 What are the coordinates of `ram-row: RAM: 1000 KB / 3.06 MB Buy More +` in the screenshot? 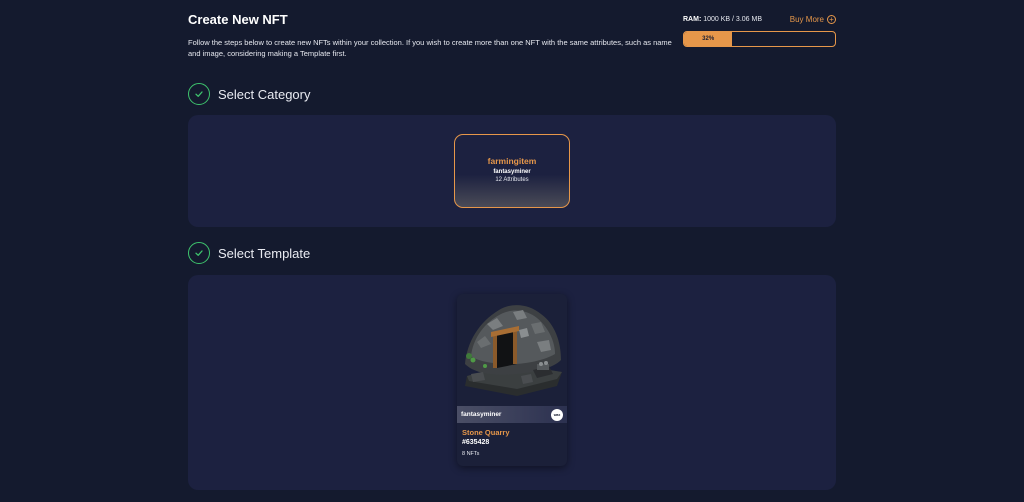 It's located at (759, 19).